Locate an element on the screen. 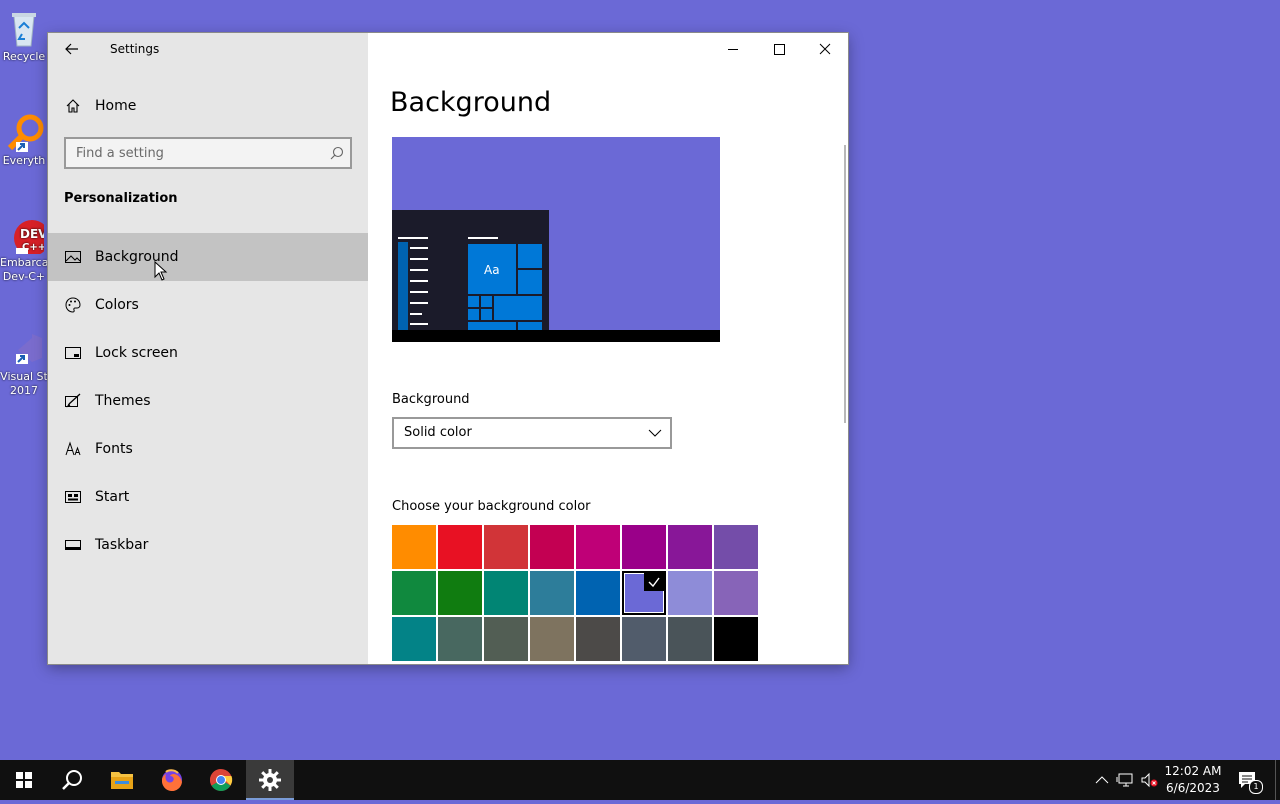  nav-item-label: Lock screen is located at coordinates (136, 353).